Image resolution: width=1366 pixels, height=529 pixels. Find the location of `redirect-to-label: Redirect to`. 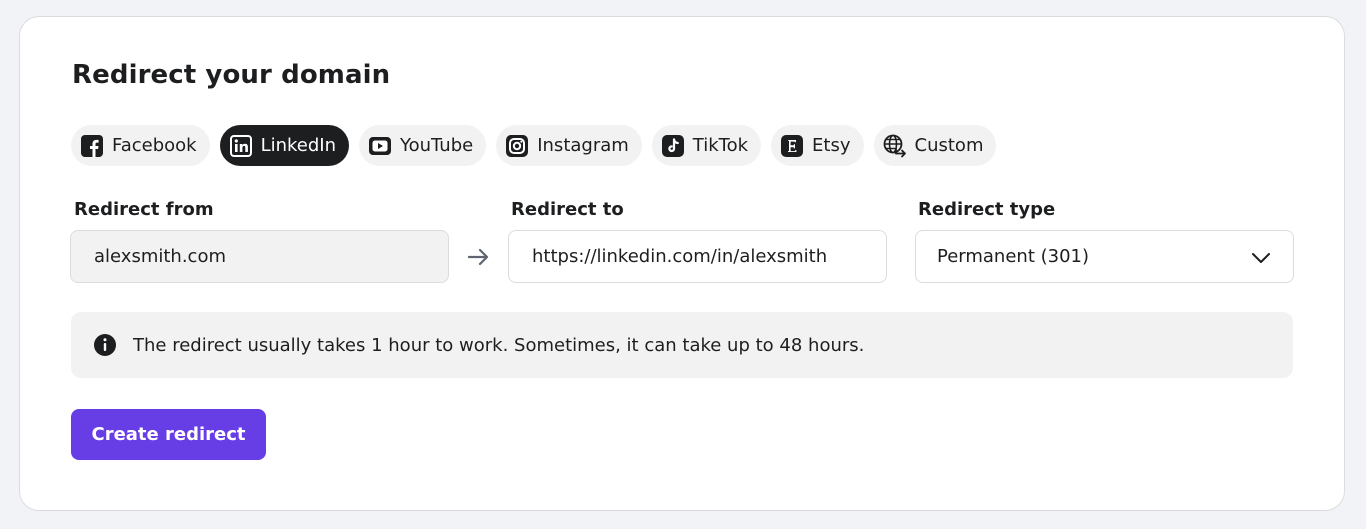

redirect-to-label: Redirect to is located at coordinates (567, 209).